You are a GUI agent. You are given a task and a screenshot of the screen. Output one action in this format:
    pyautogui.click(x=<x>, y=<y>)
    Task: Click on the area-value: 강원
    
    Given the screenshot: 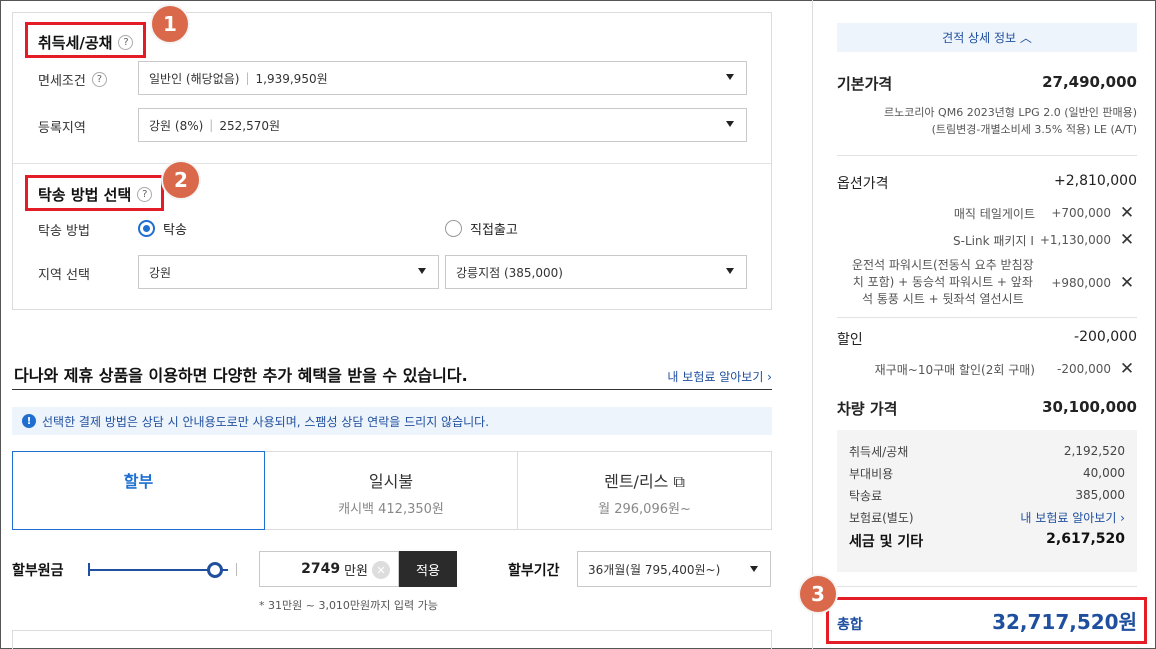 What is the action you would take?
    pyautogui.click(x=160, y=272)
    